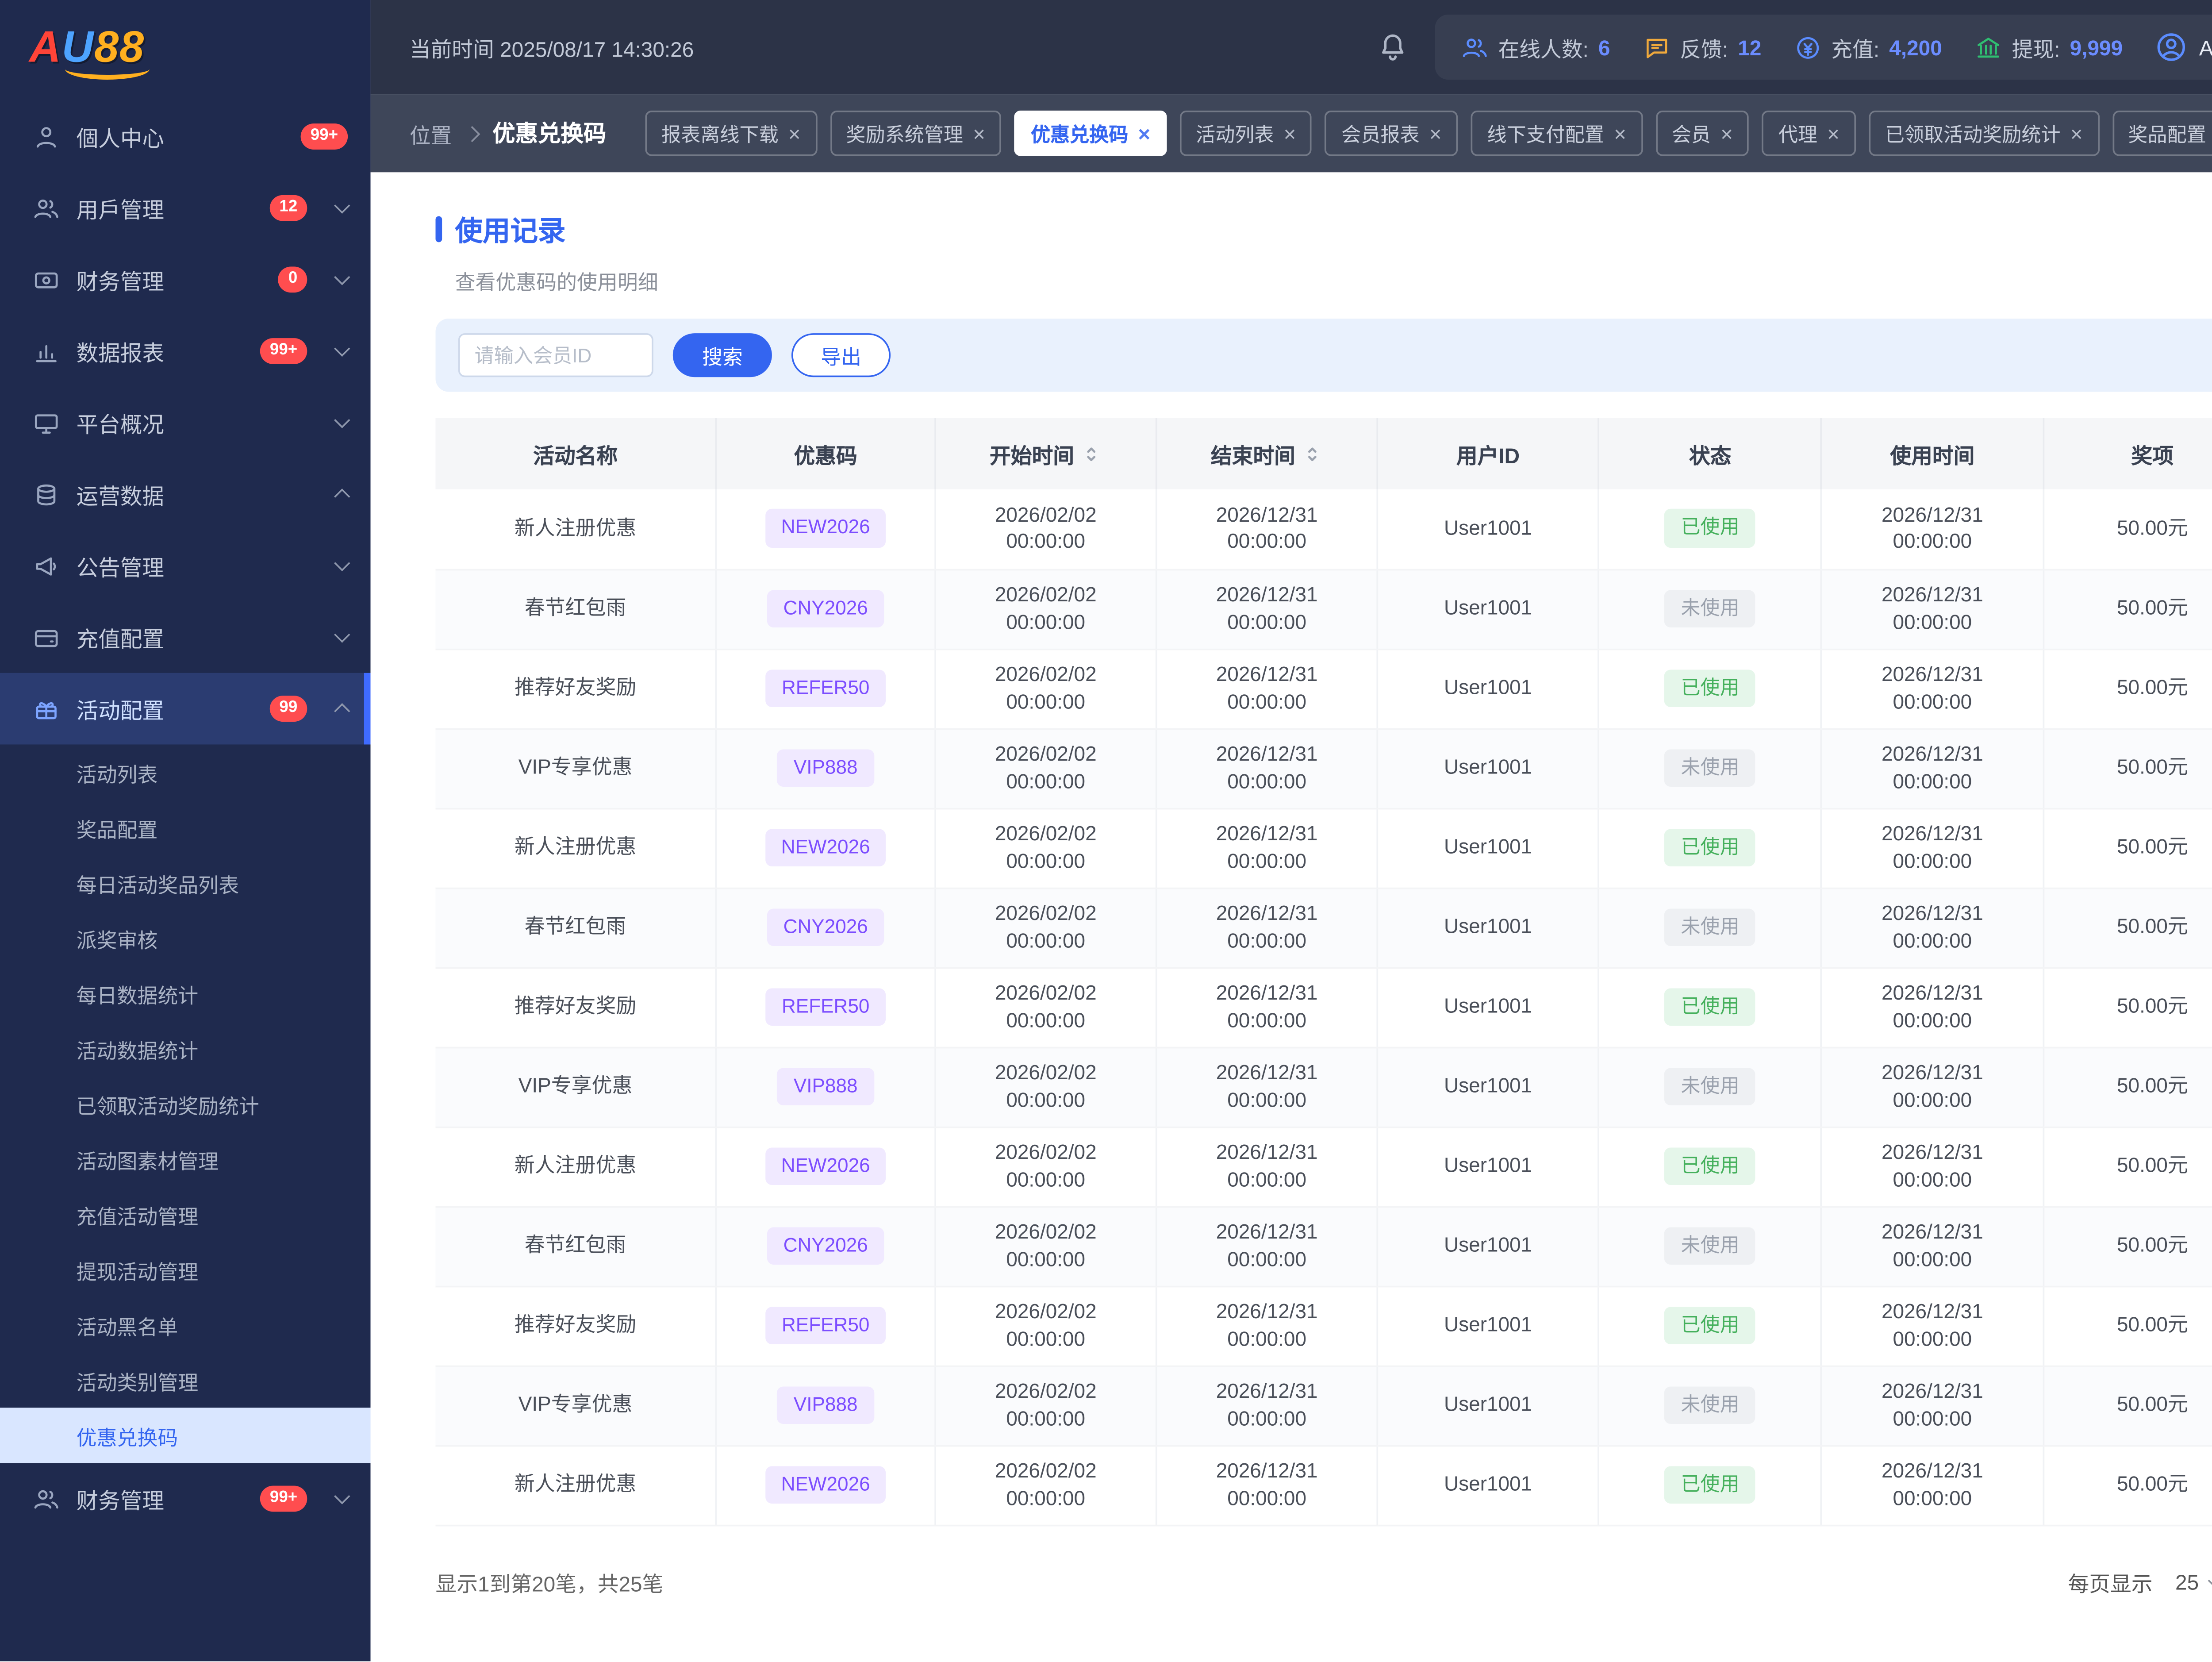  Describe the element at coordinates (120, 711) in the screenshot. I see `sidebar-item-label: 活动配置` at that location.